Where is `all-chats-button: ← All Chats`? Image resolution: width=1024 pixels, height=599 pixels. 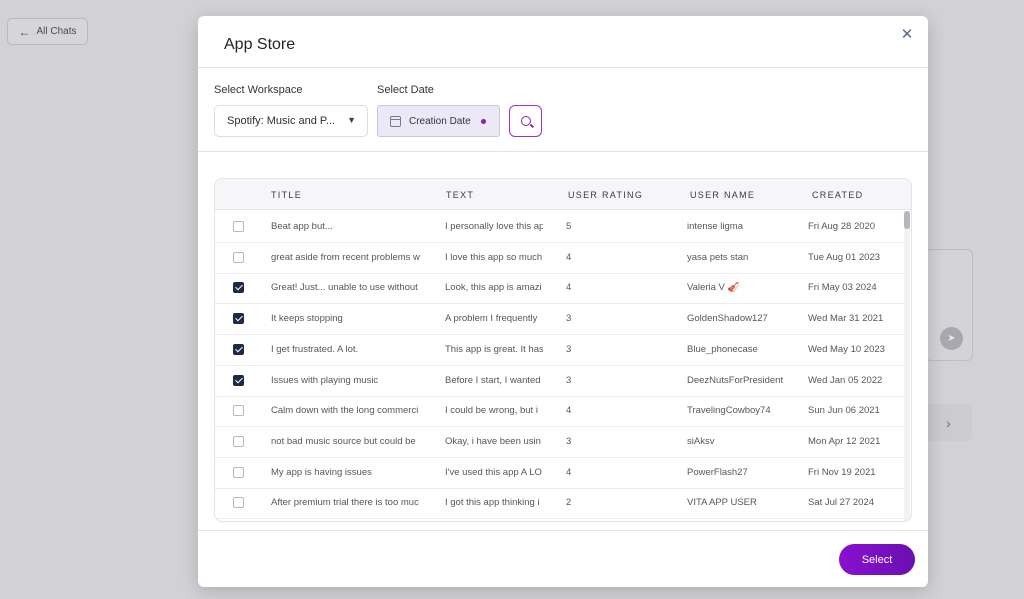
all-chats-button: ← All Chats is located at coordinates (47, 31).